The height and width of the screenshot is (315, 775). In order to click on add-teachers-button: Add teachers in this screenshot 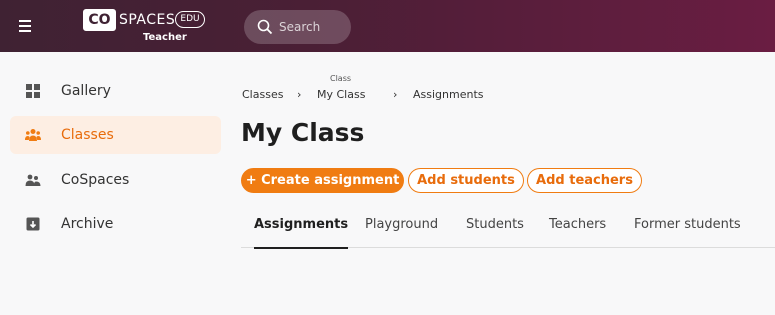, I will do `click(584, 180)`.